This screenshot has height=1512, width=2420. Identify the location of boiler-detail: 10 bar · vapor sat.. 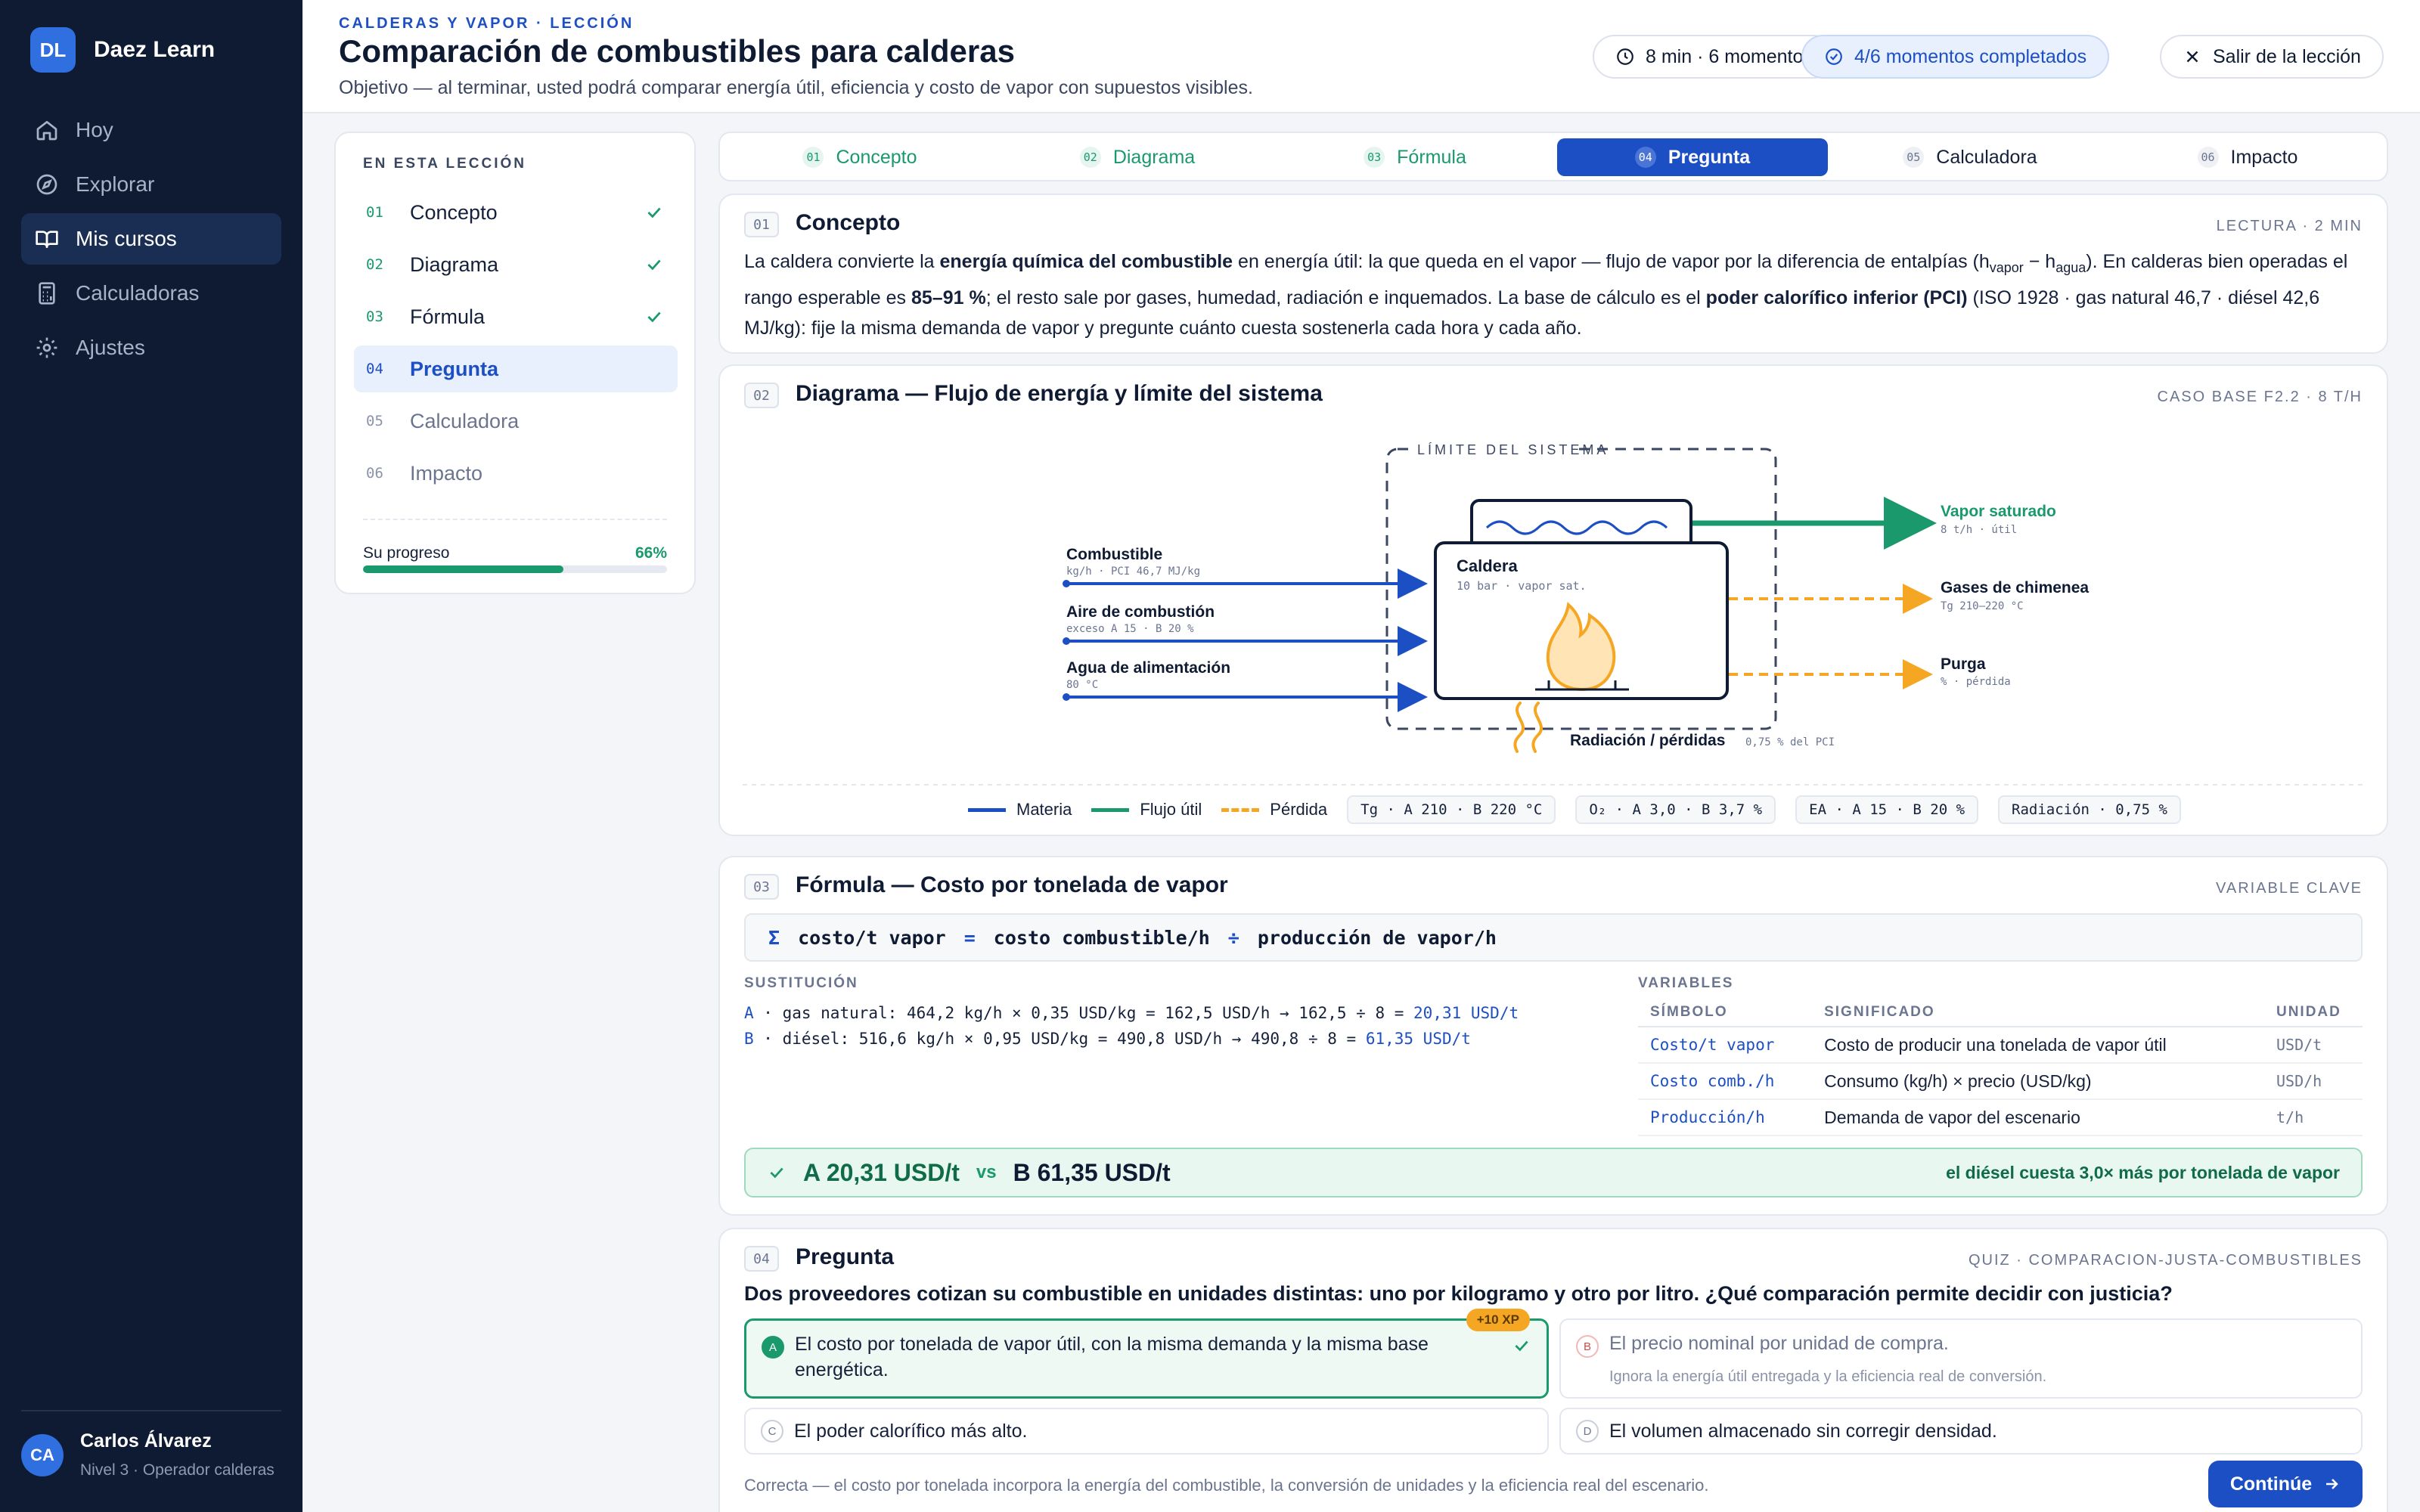
(1522, 586).